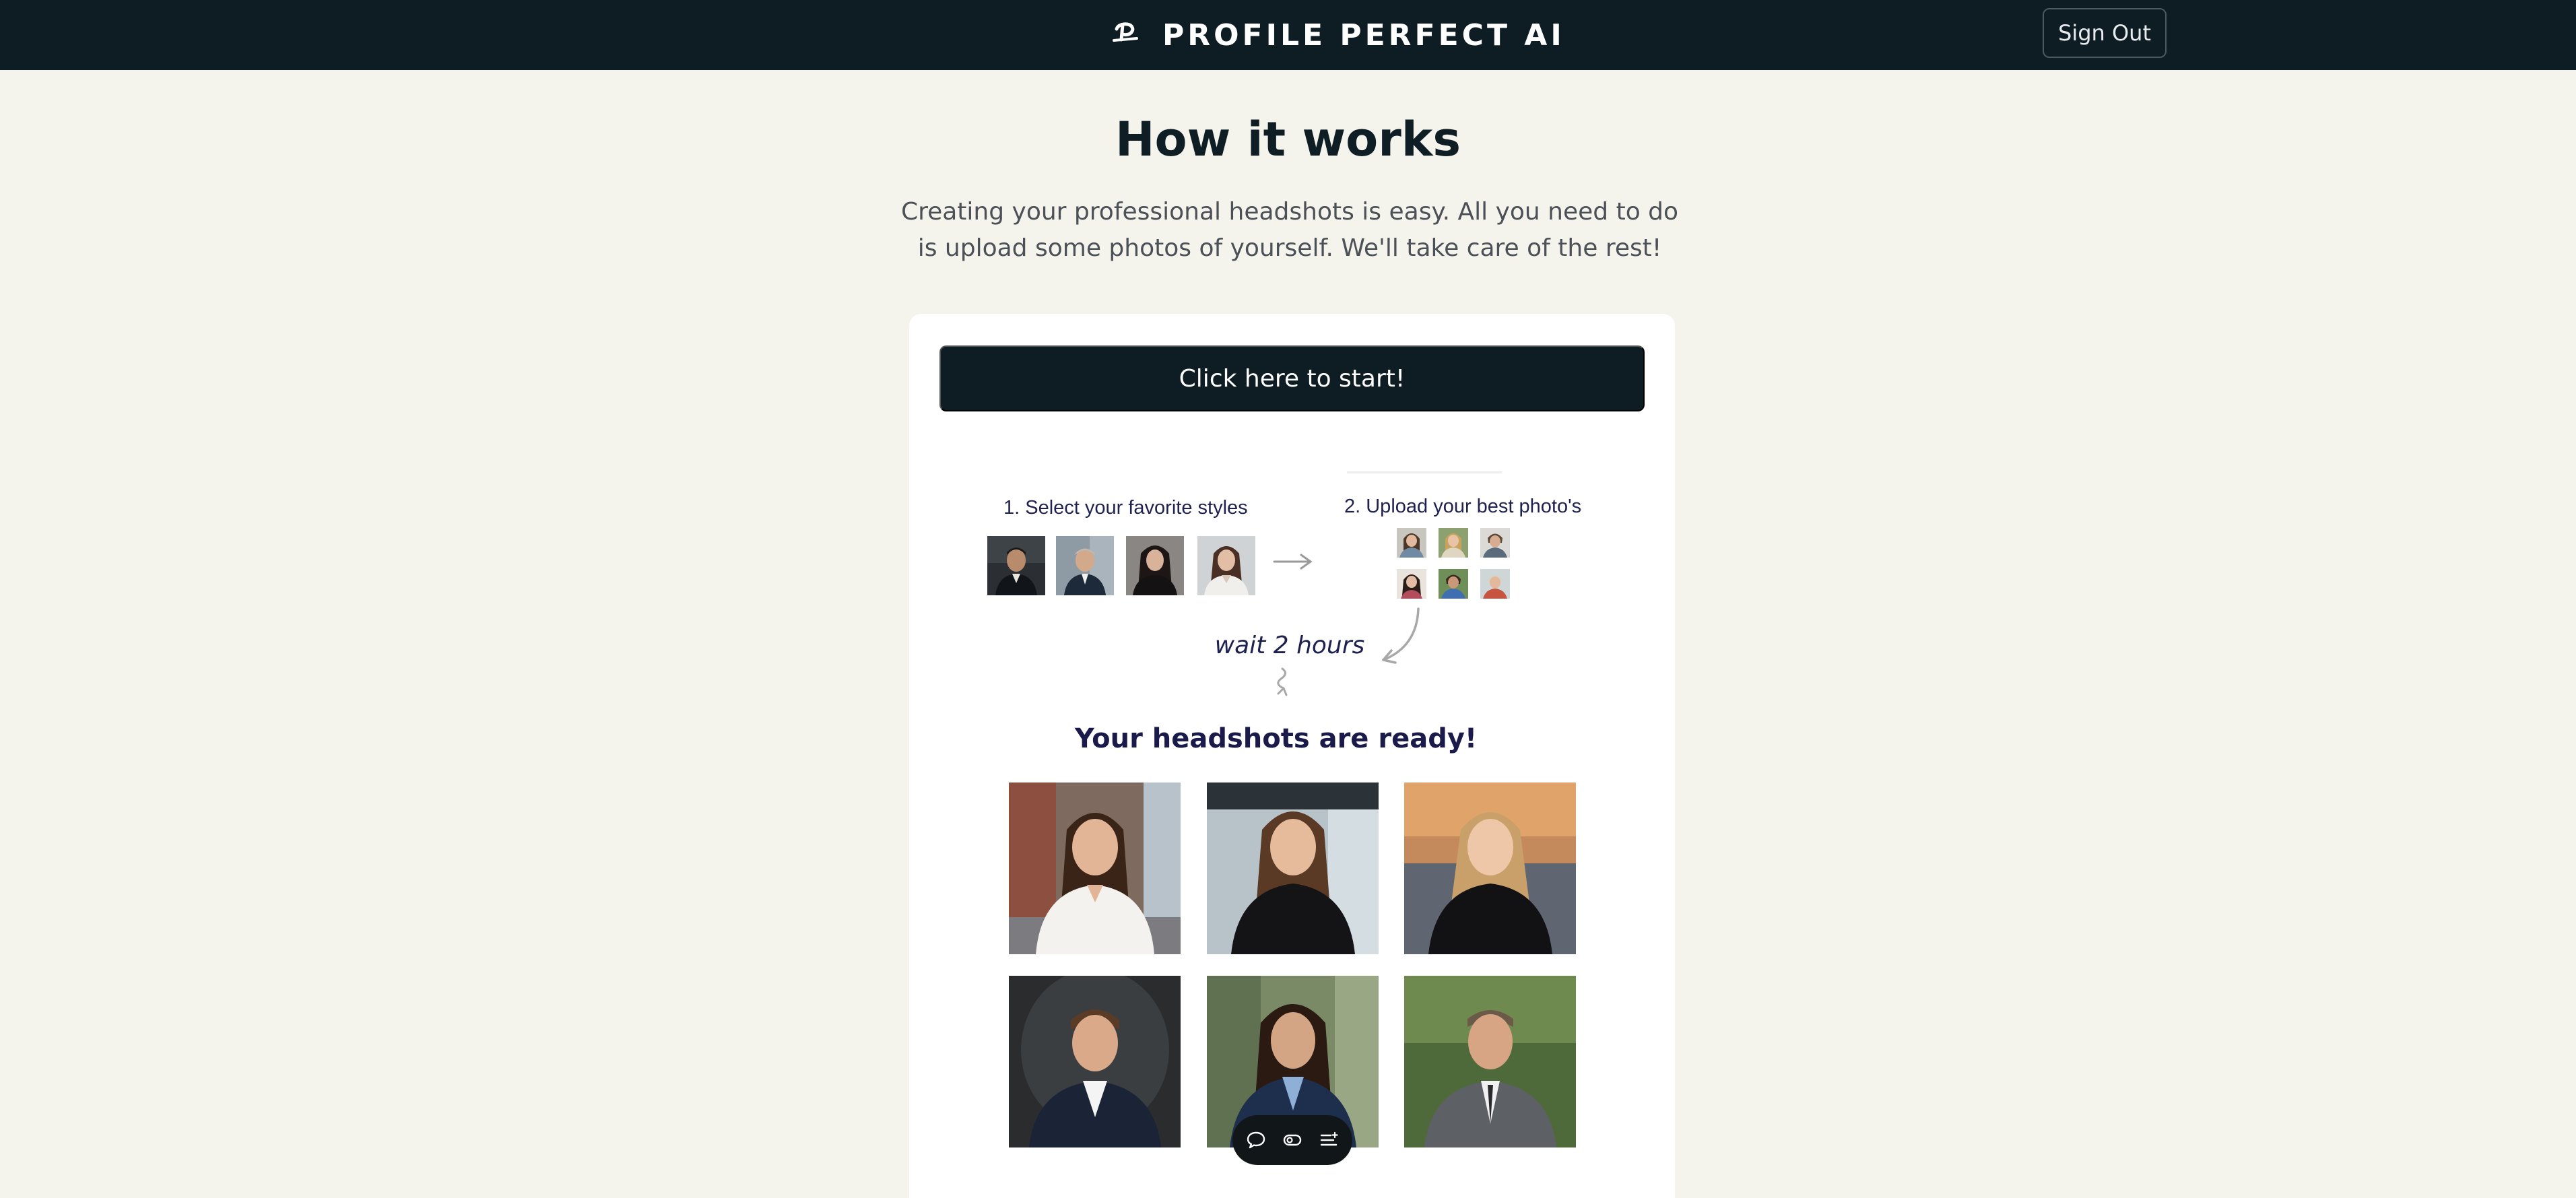  Describe the element at coordinates (1125, 508) in the screenshot. I see `step1-label: 1. Select your favorite styles` at that location.